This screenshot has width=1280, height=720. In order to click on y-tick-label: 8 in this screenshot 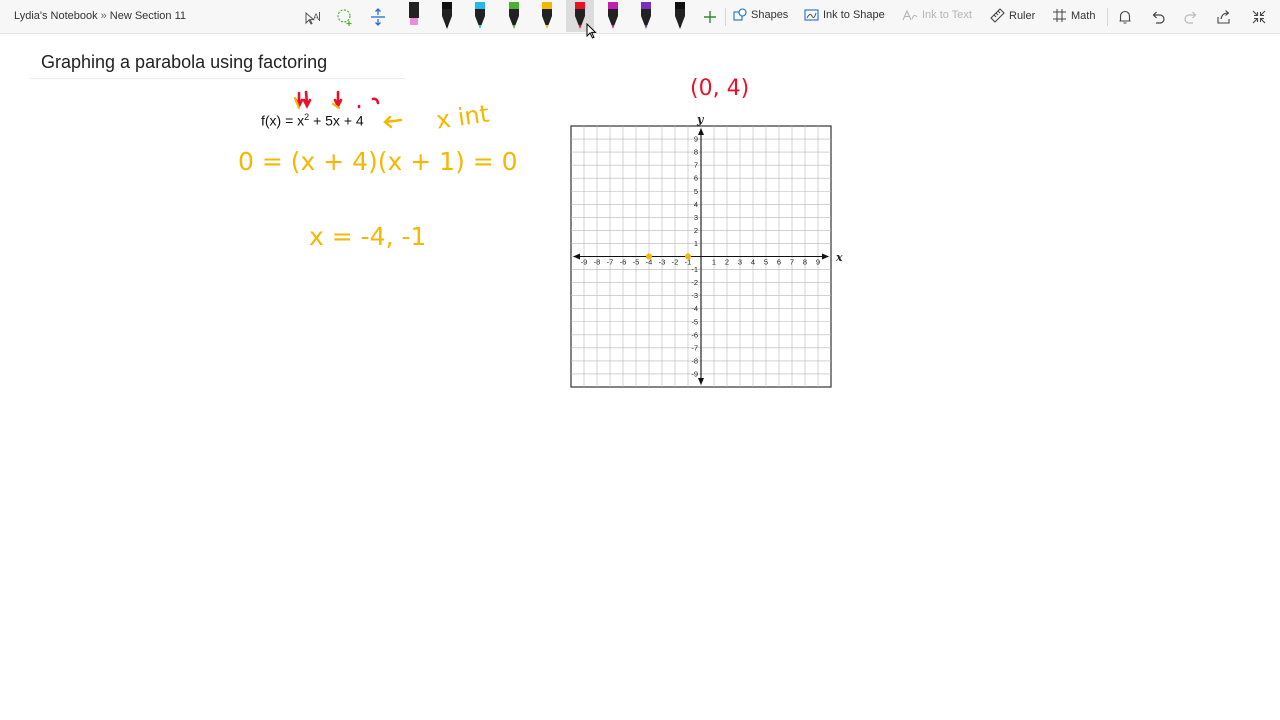, I will do `click(696, 152)`.